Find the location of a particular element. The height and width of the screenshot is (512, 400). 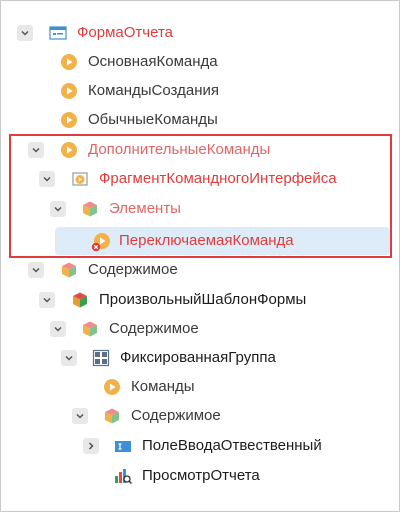

tree-item-pole-vvoda: ПолеВводаОтвественный is located at coordinates (200, 446).